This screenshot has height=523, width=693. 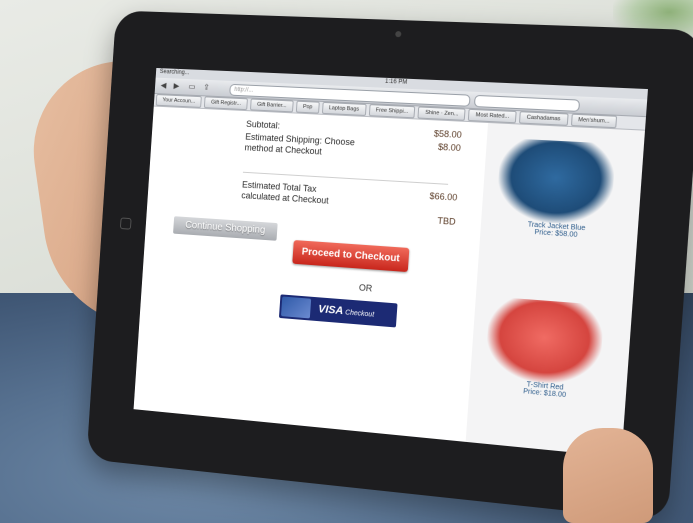 What do you see at coordinates (330, 310) in the screenshot?
I see `visa-logo-text: VISA` at bounding box center [330, 310].